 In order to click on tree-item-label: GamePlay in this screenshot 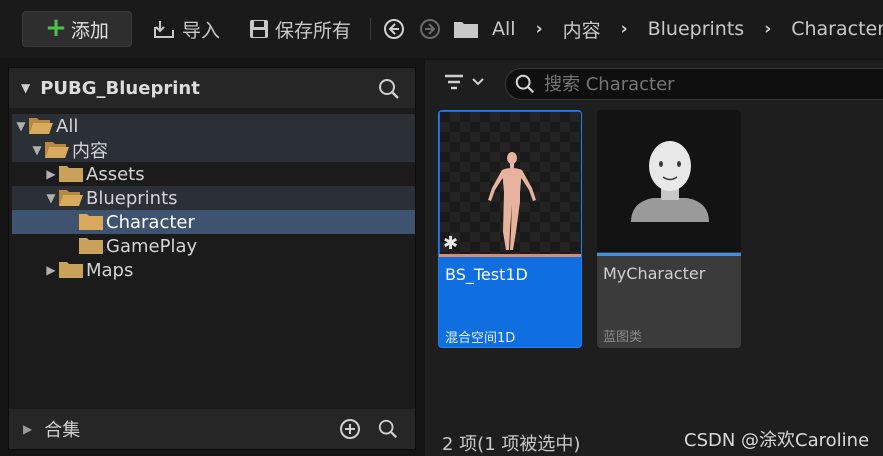, I will do `click(152, 246)`.